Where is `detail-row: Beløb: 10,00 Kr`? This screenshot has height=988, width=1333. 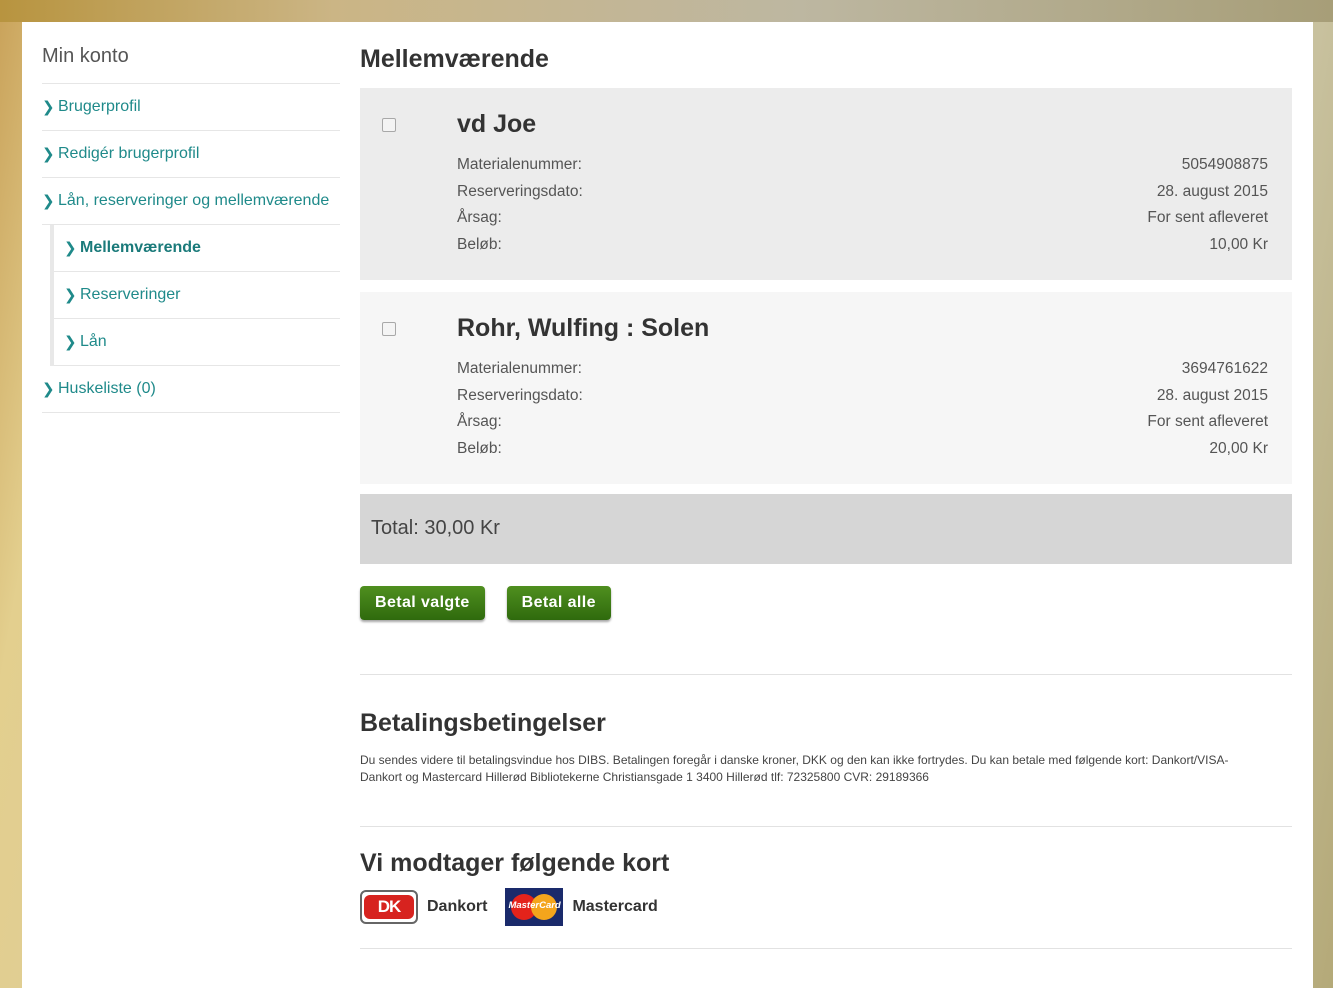 detail-row: Beløb: 10,00 Kr is located at coordinates (862, 249).